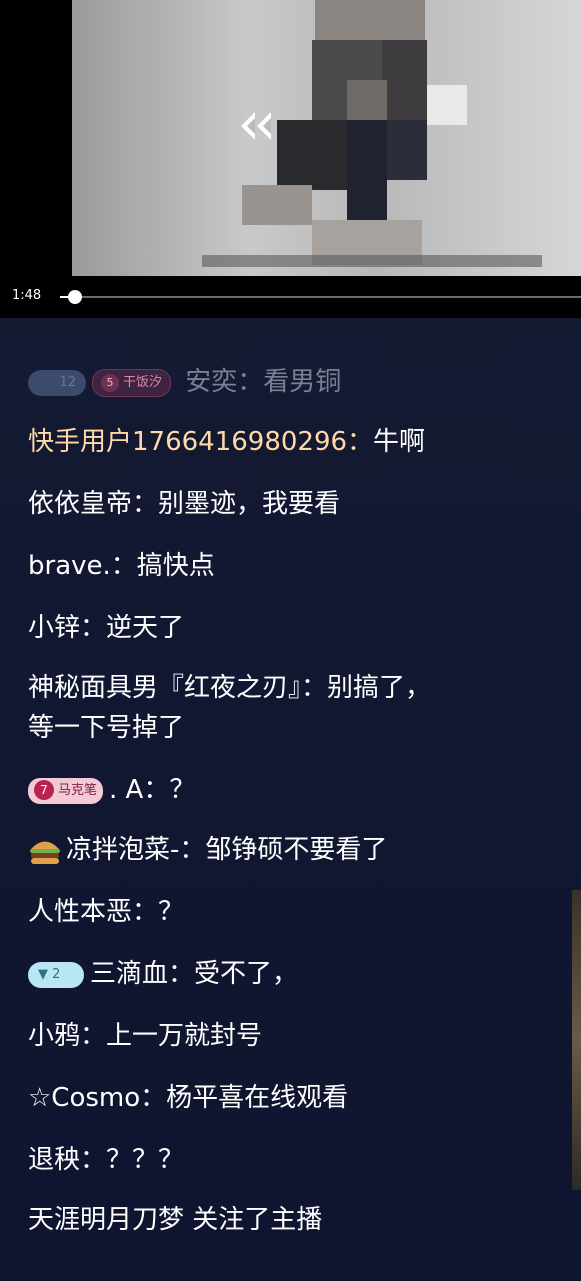  What do you see at coordinates (175, 566) in the screenshot?
I see `chat-text: 搞快点` at bounding box center [175, 566].